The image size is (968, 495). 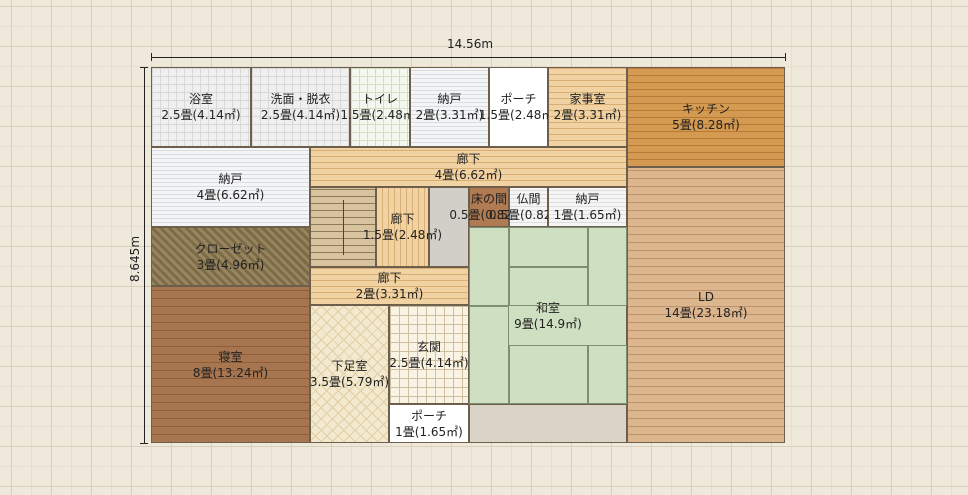 I want to click on room-washroom-name: 洗面・脱衣, so click(x=300, y=99).